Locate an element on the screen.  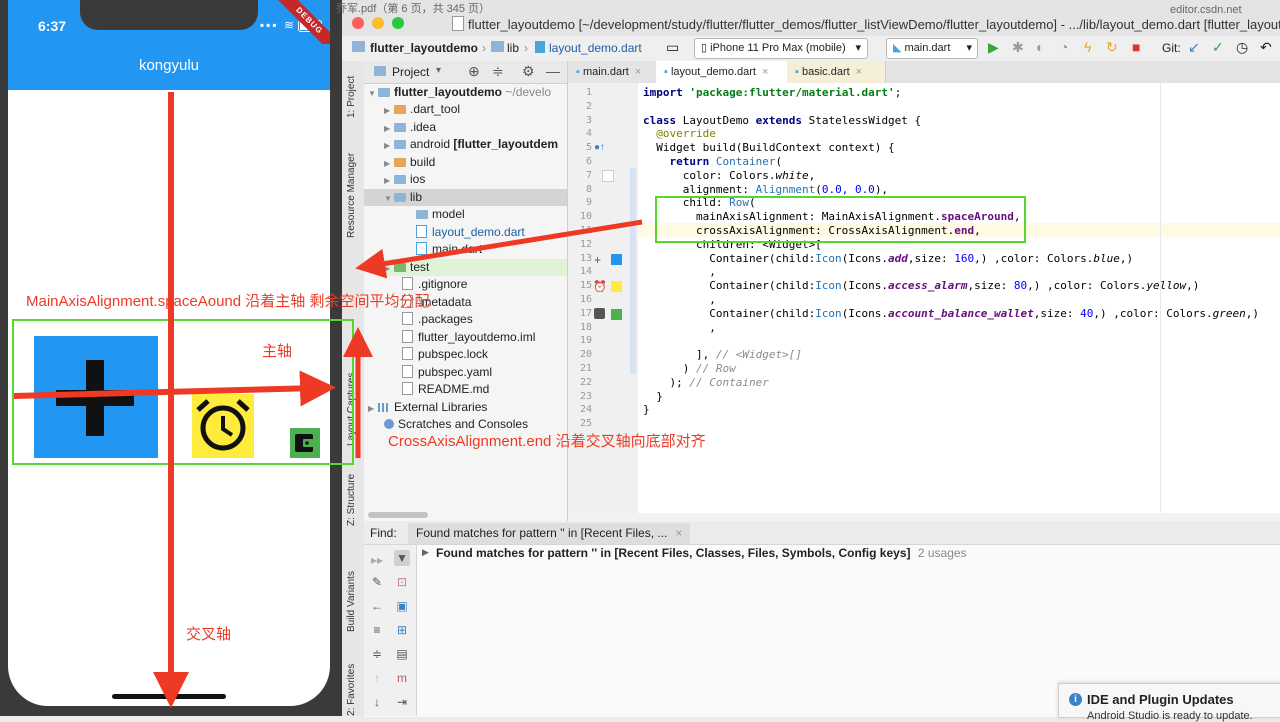
tab-layout-demo-dart: ▪ layout_demo.dart × is located at coordinates (722, 72).